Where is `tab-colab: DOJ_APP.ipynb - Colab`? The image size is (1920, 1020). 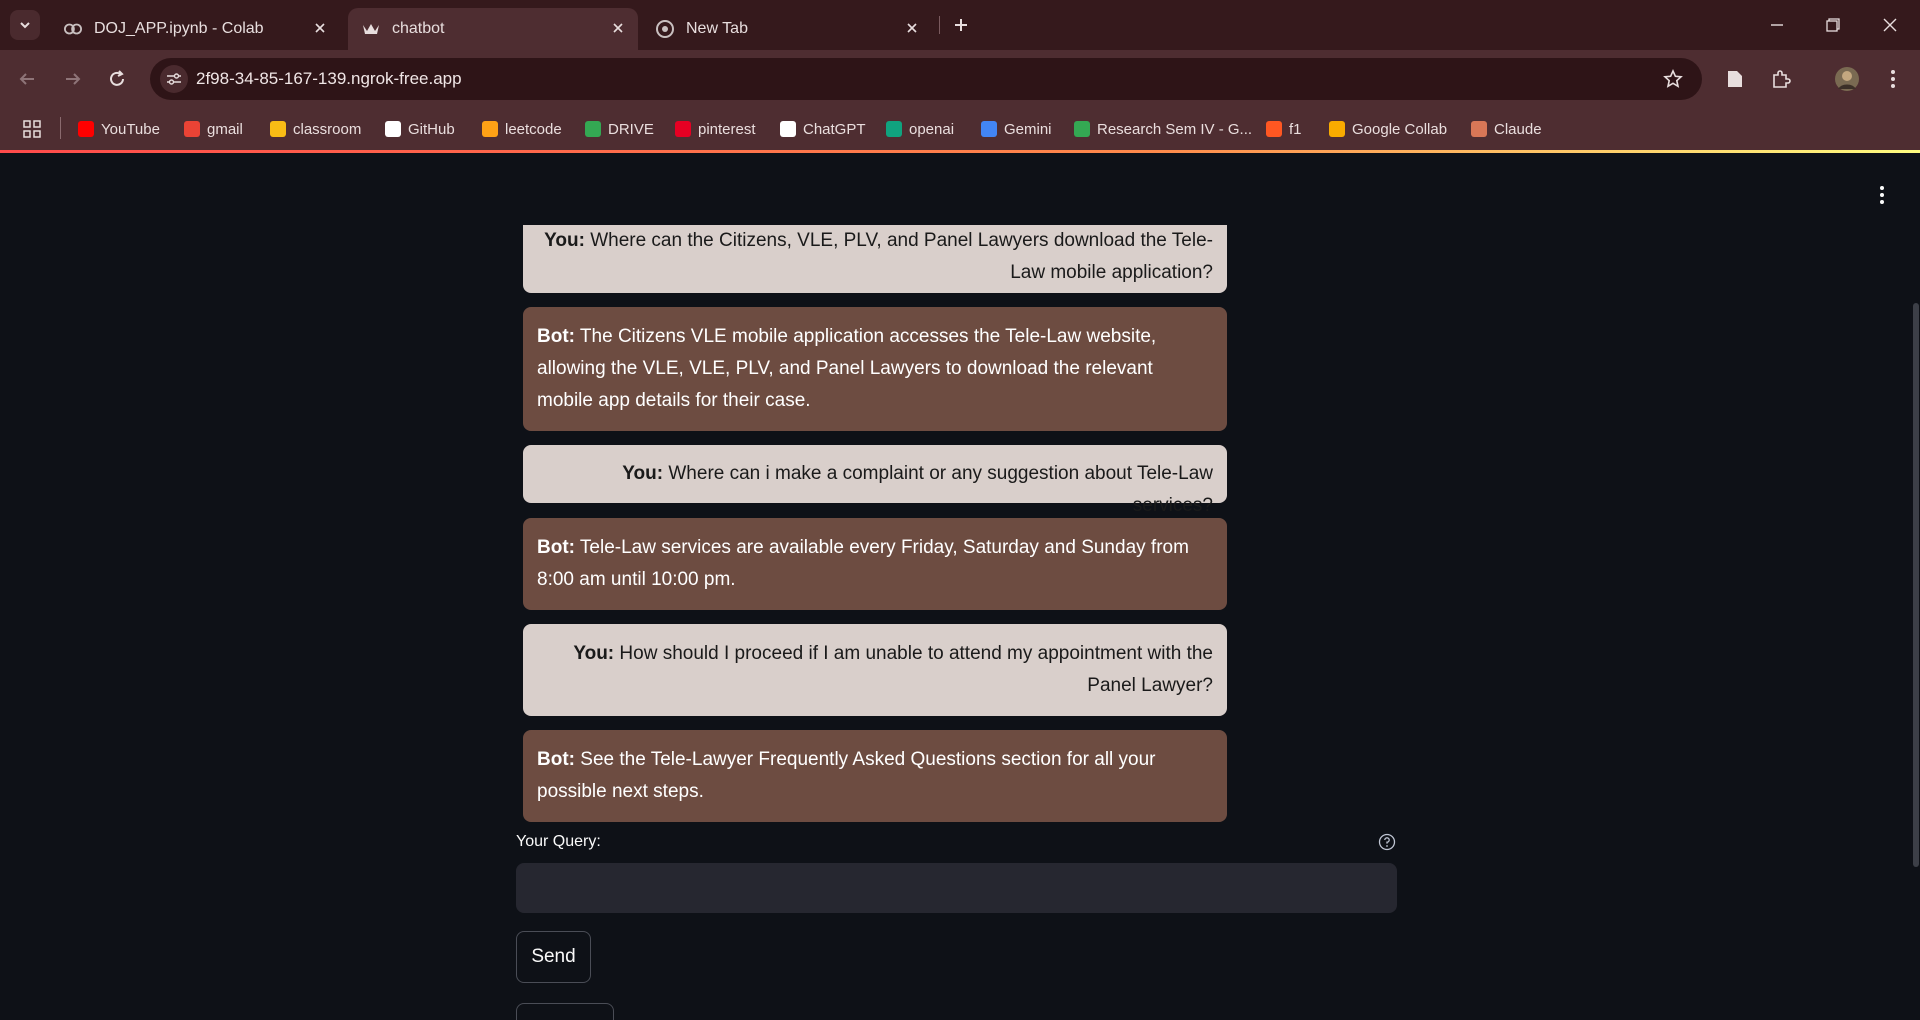 tab-colab: DOJ_APP.ipynb - Colab is located at coordinates (195, 29).